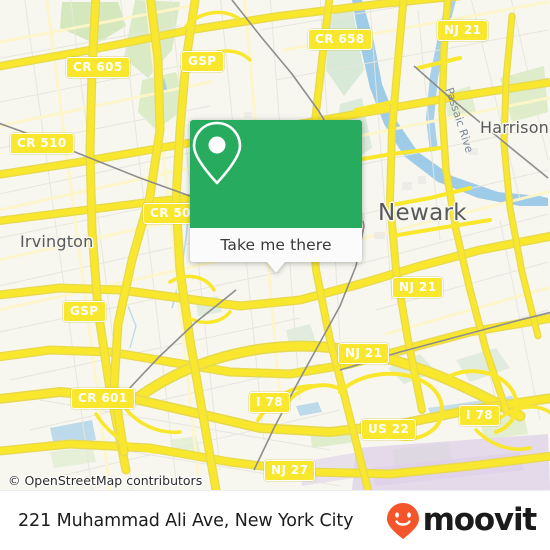 This screenshot has width=550, height=550. What do you see at coordinates (217, 153) in the screenshot?
I see `map-pin-icon` at bounding box center [217, 153].